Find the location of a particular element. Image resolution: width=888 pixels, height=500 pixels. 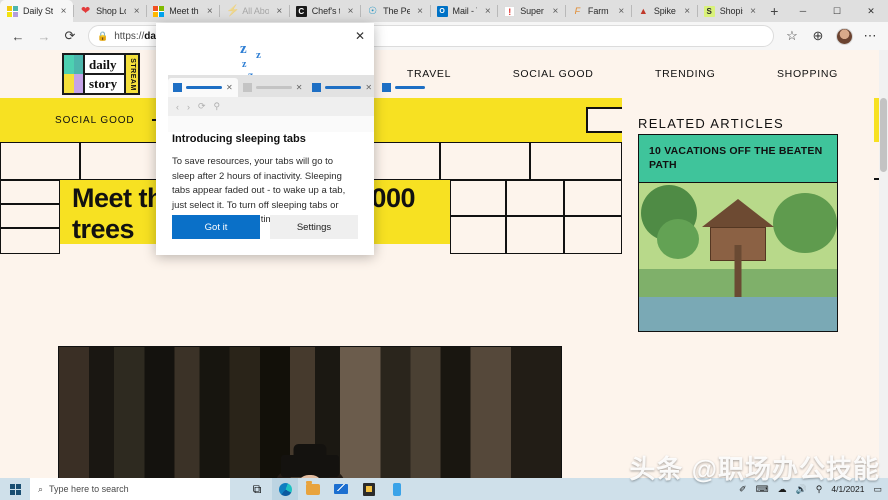

nav-item-trending: TRENDING is located at coordinates (685, 74).